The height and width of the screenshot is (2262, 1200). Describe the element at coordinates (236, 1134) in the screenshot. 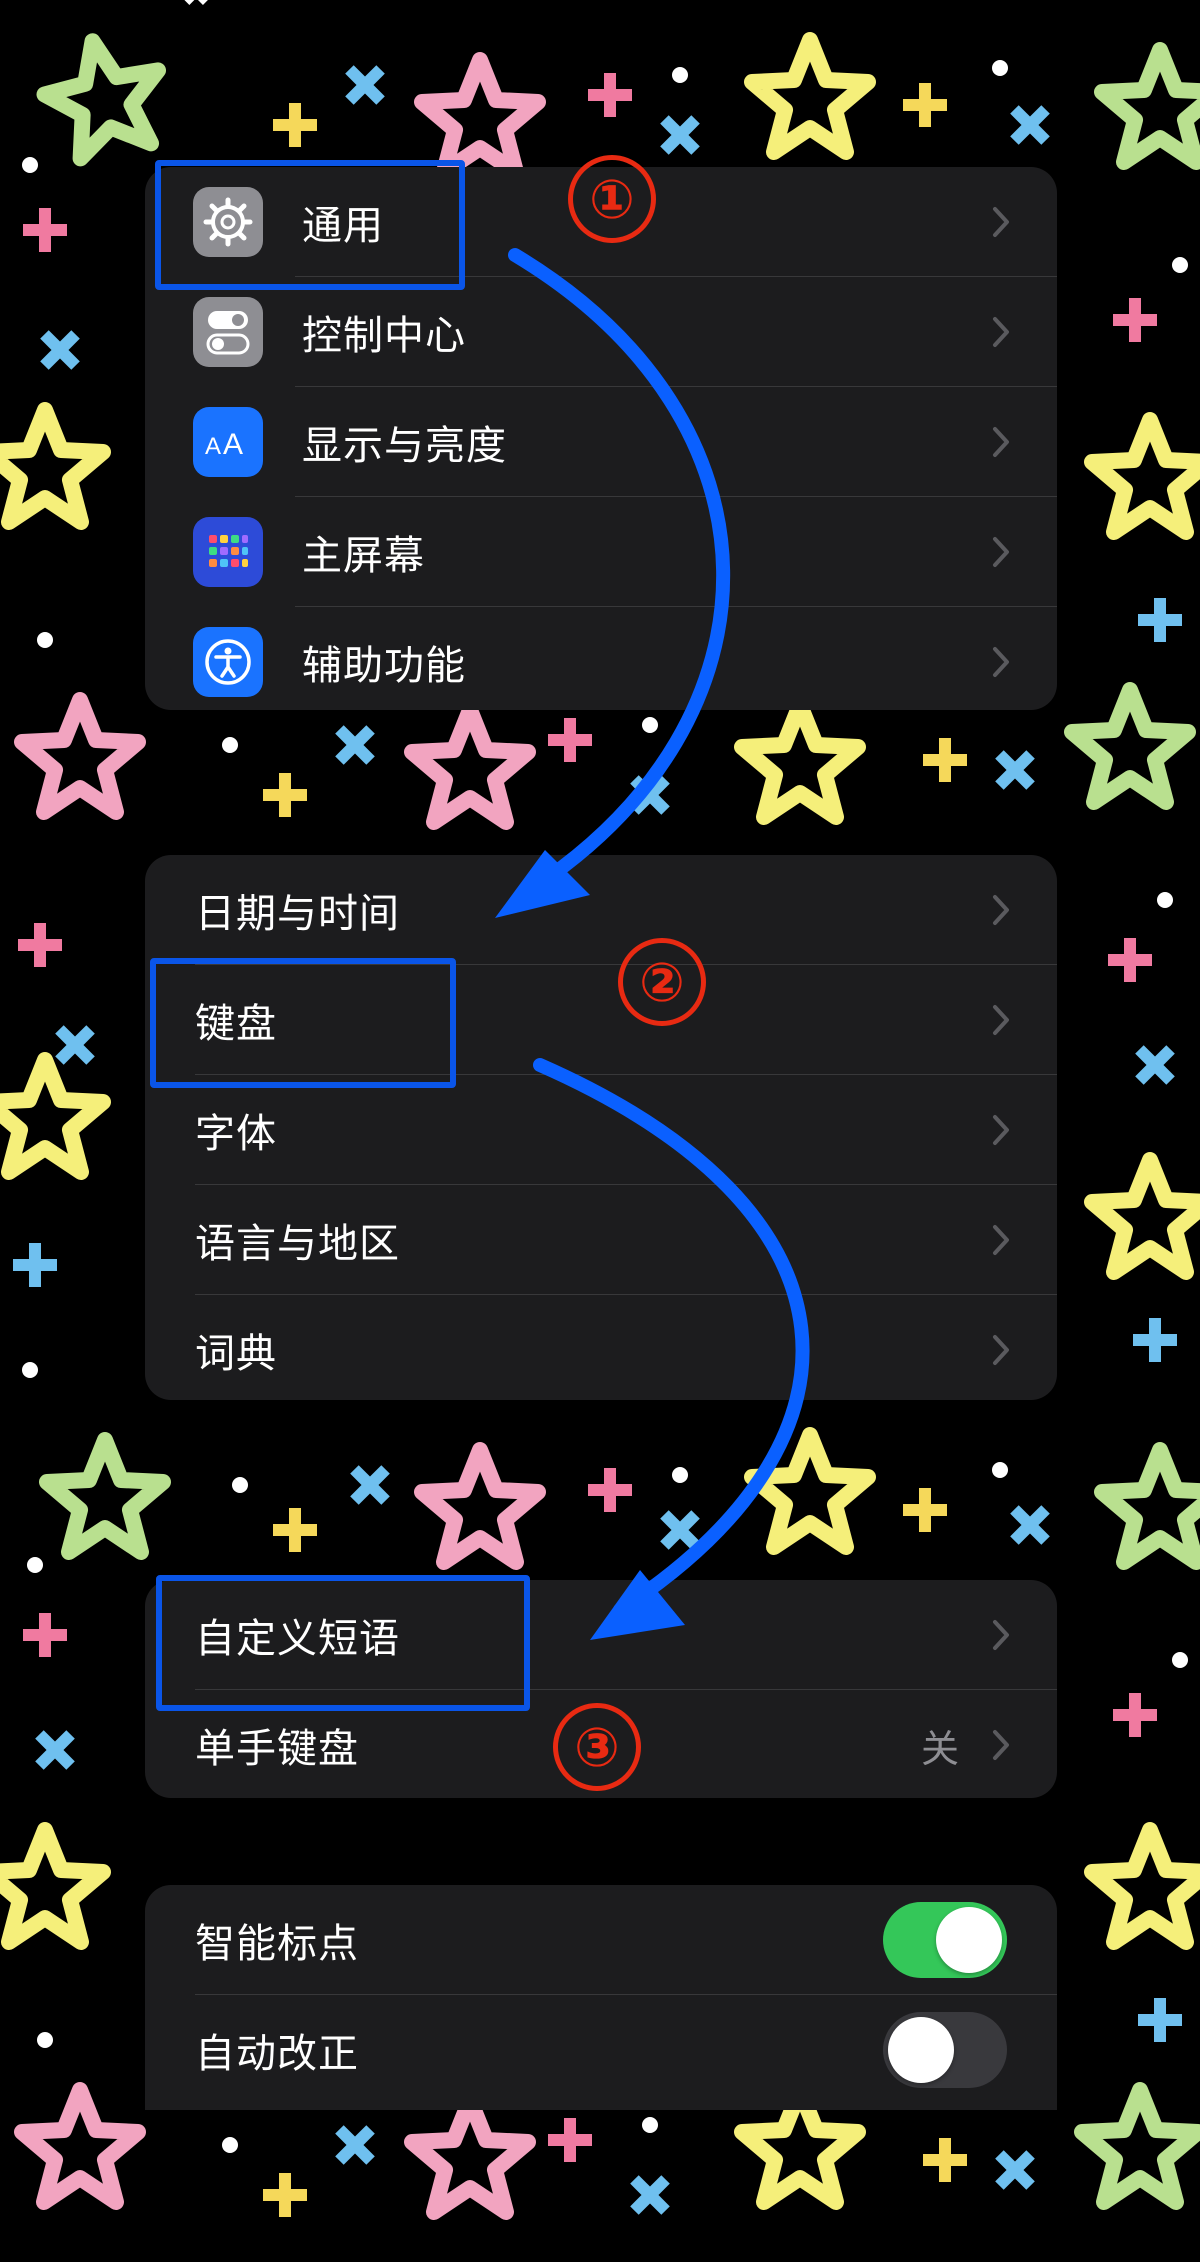

I see `row-label: 字体` at that location.